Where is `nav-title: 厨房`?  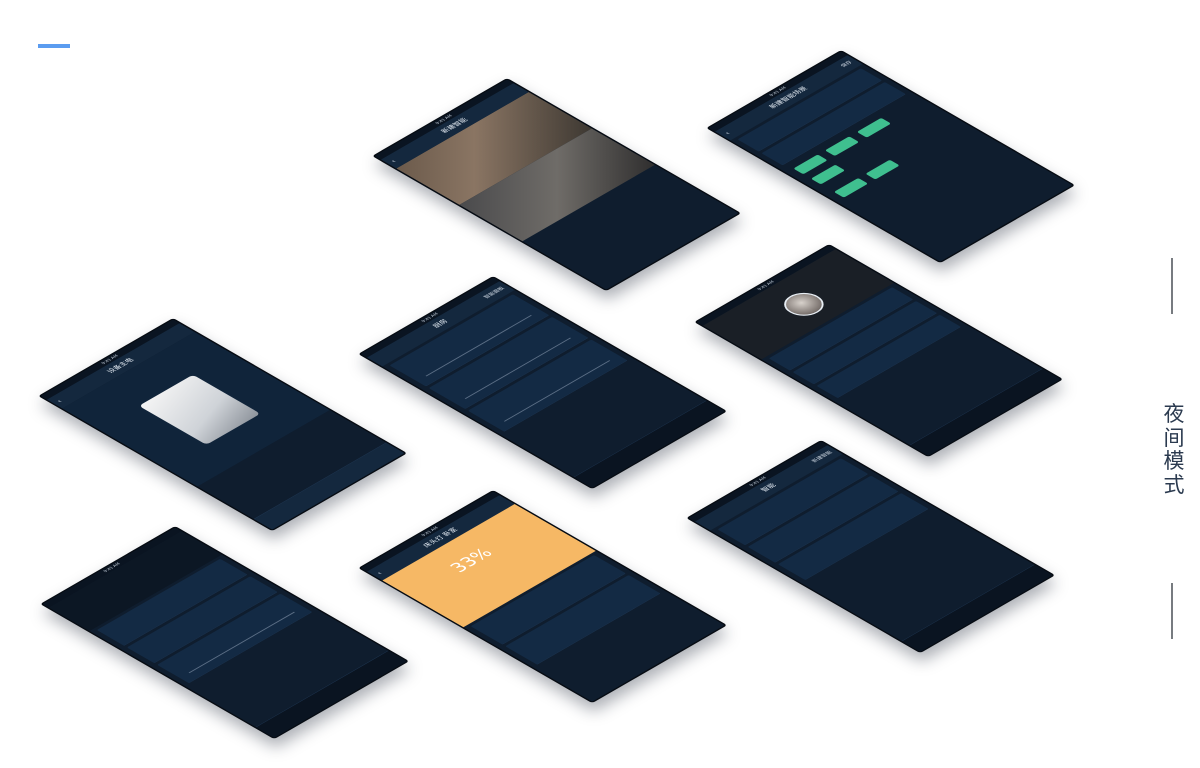 nav-title: 厨房 is located at coordinates (440, 324).